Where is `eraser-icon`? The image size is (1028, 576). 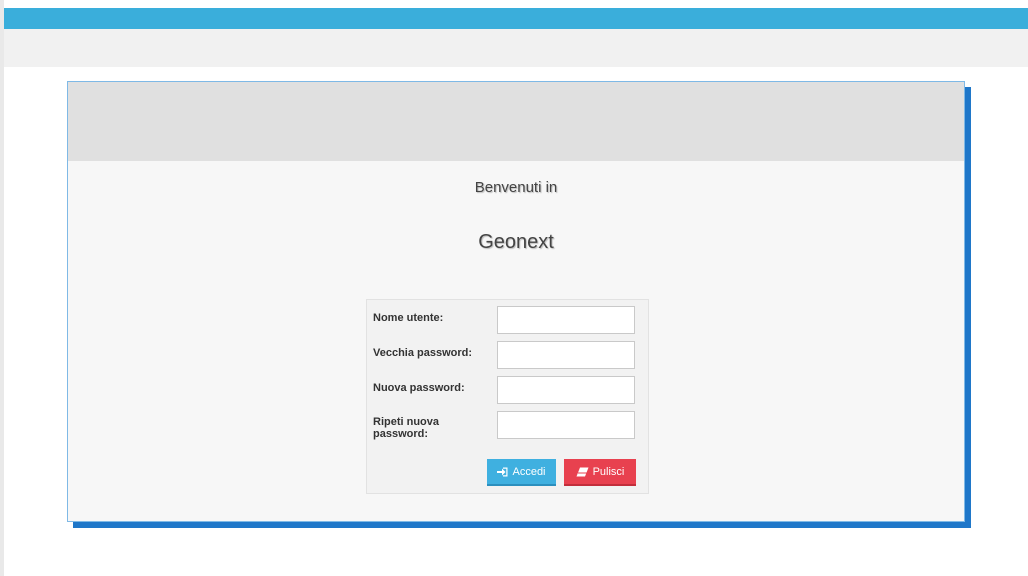
eraser-icon is located at coordinates (582, 472).